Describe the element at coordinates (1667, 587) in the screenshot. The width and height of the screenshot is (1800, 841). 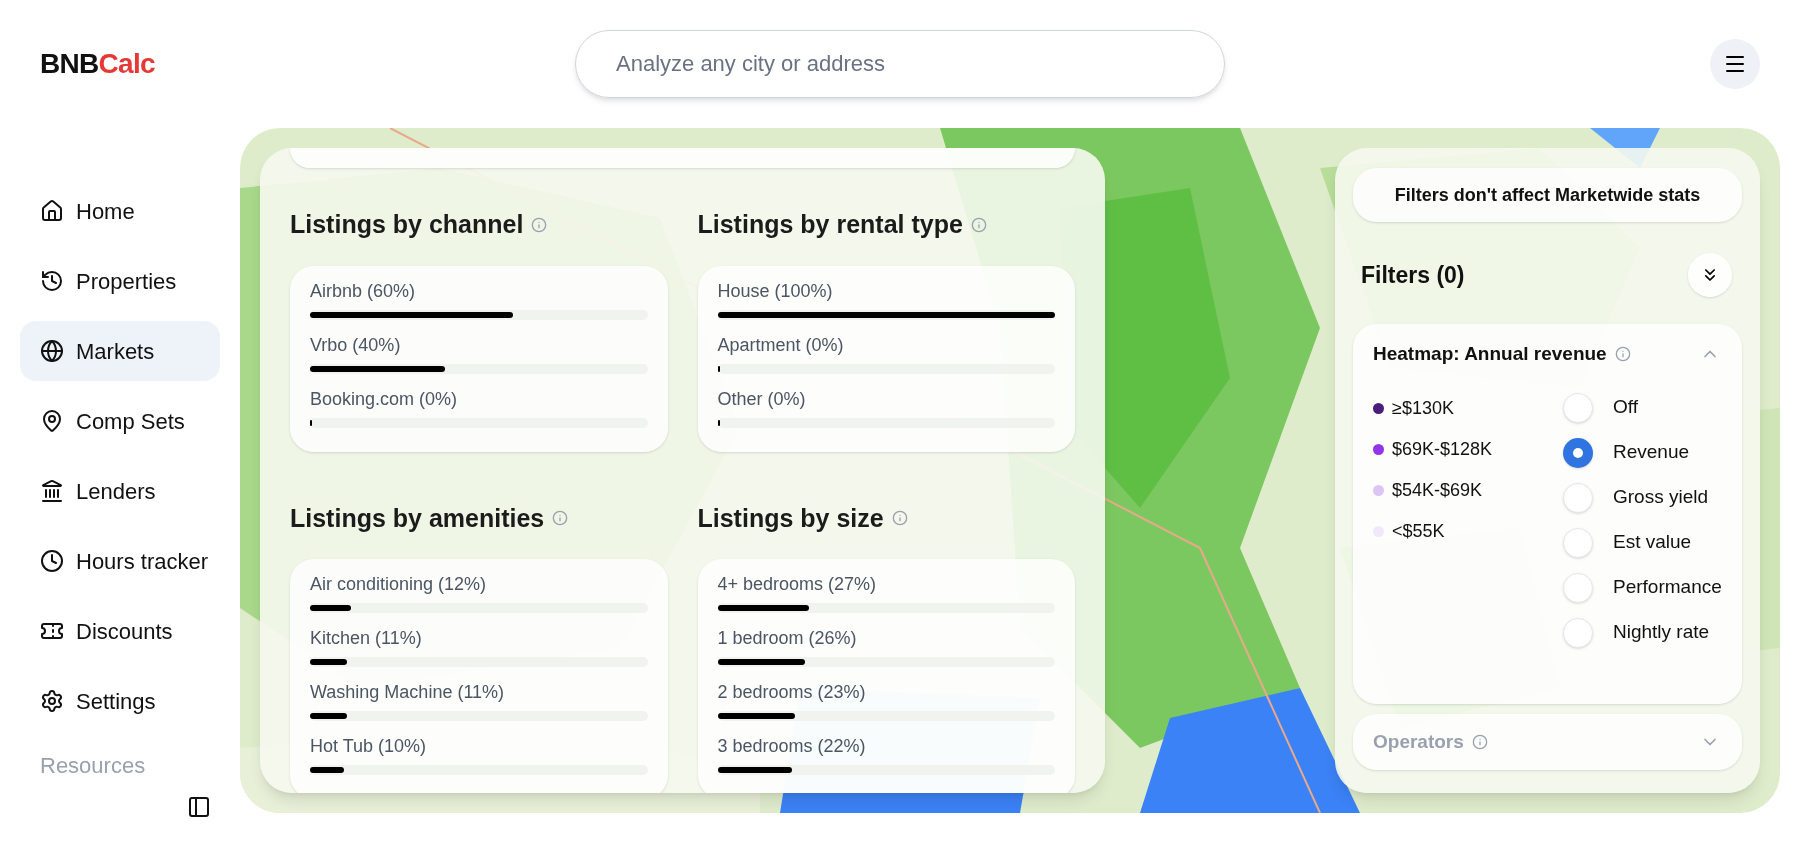
I see `option-label: Performance` at that location.